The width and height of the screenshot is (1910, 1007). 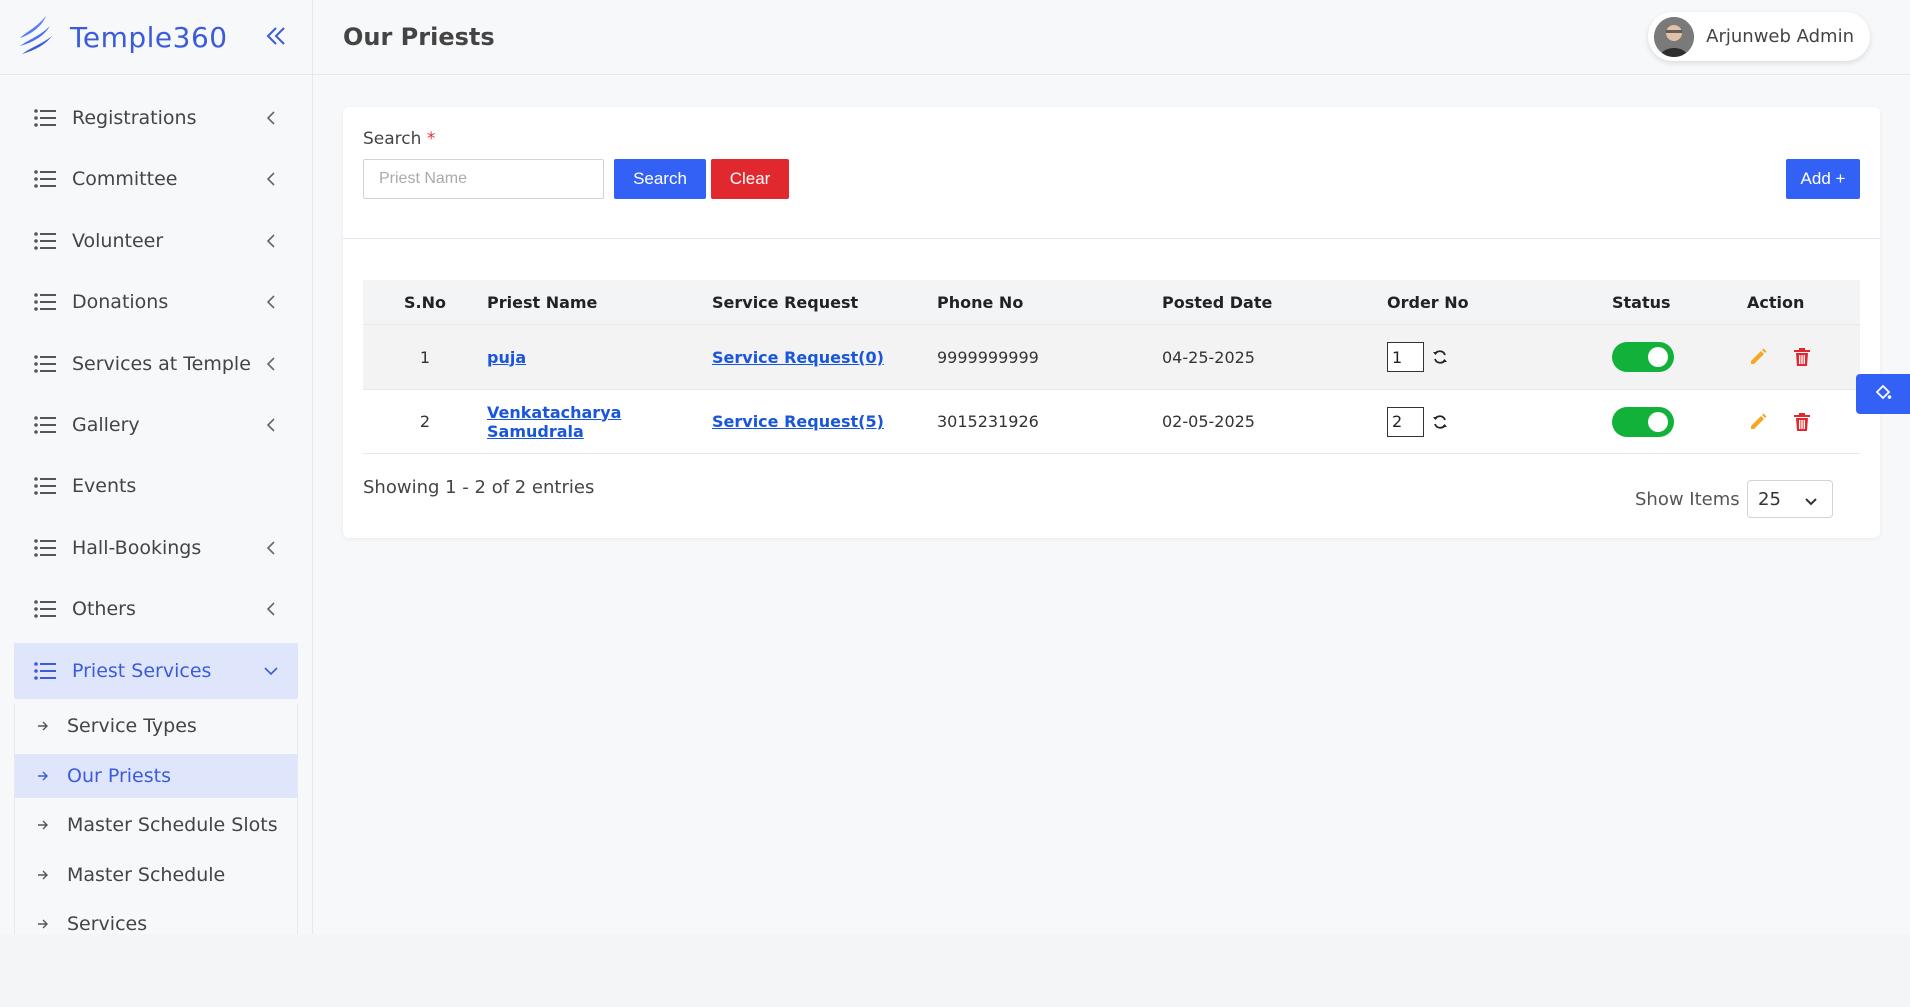 I want to click on add-priest-button: Add +, so click(x=1823, y=179).